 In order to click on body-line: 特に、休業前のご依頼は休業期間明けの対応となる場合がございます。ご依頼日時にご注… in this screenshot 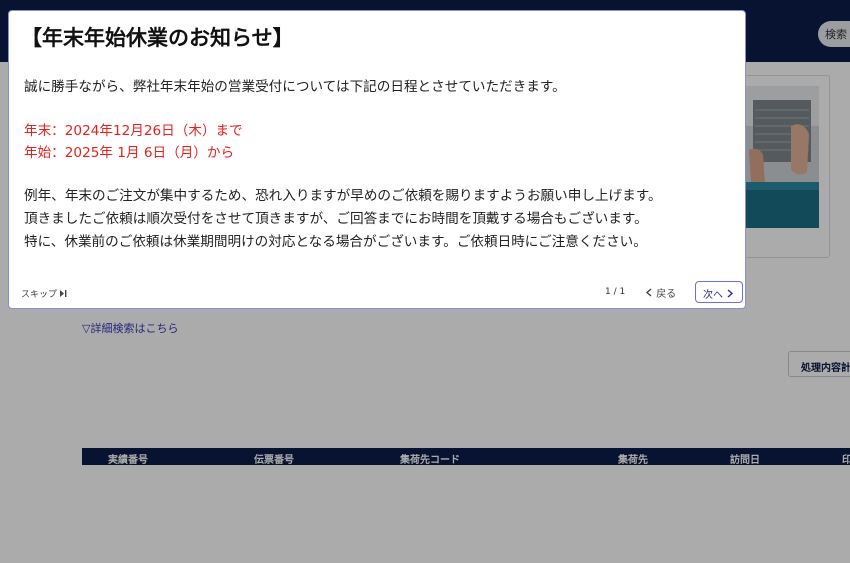, I will do `click(335, 242)`.